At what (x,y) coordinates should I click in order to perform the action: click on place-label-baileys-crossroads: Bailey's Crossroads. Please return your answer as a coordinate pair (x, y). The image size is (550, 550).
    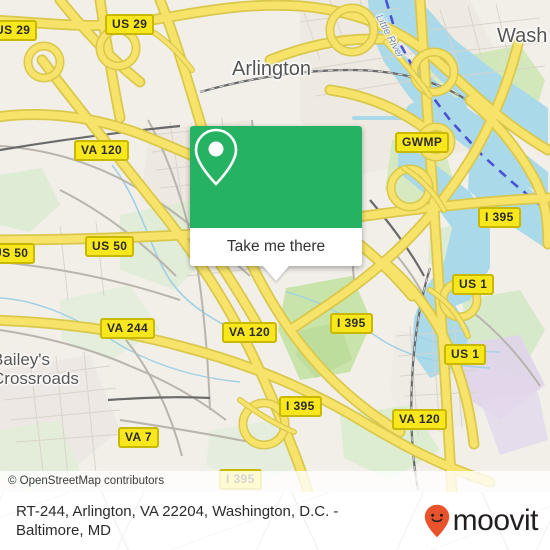
    Looking at the image, I should click on (39, 369).